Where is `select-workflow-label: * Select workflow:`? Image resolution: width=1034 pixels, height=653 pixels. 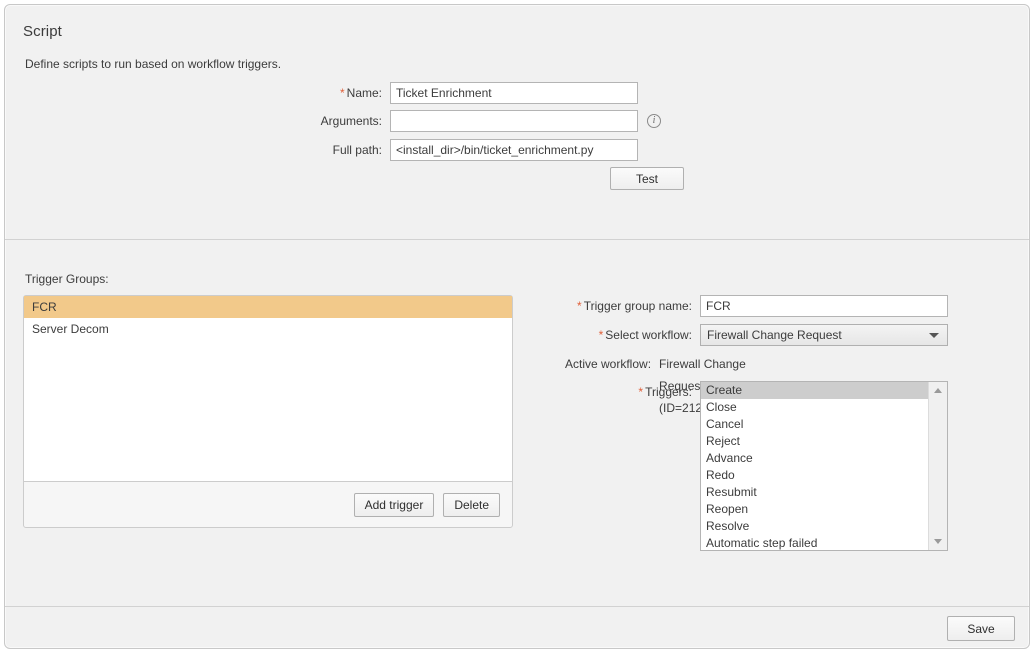
select-workflow-label: * Select workflow: is located at coordinates (645, 335).